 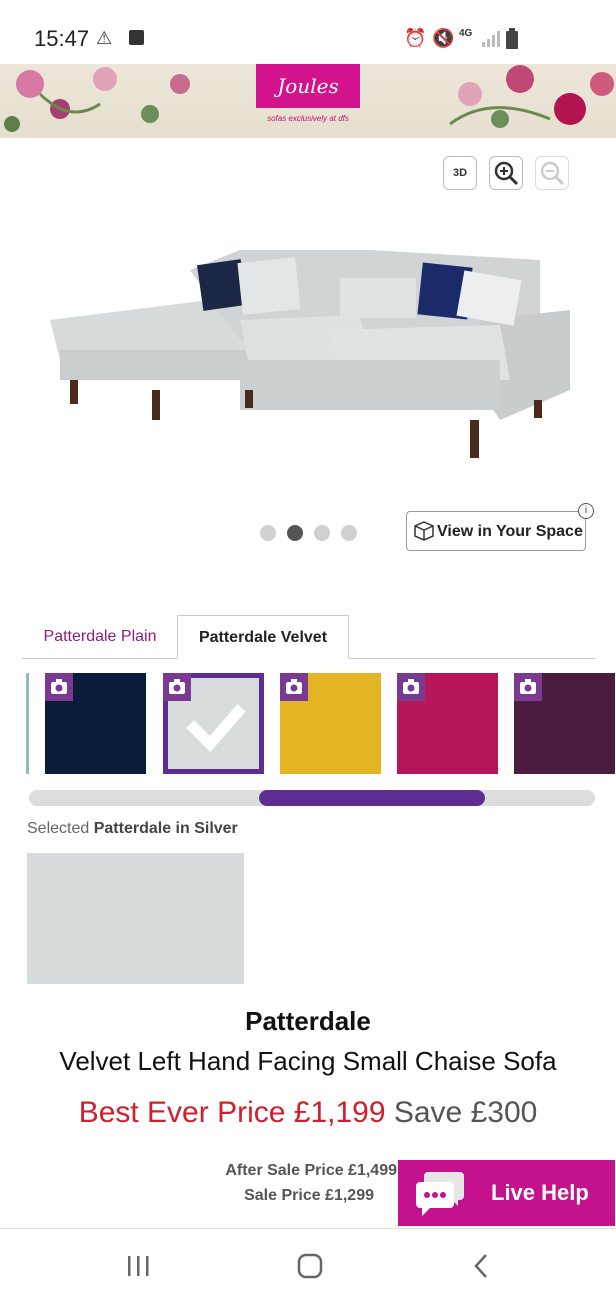 I want to click on battery-icon, so click(x=512, y=38).